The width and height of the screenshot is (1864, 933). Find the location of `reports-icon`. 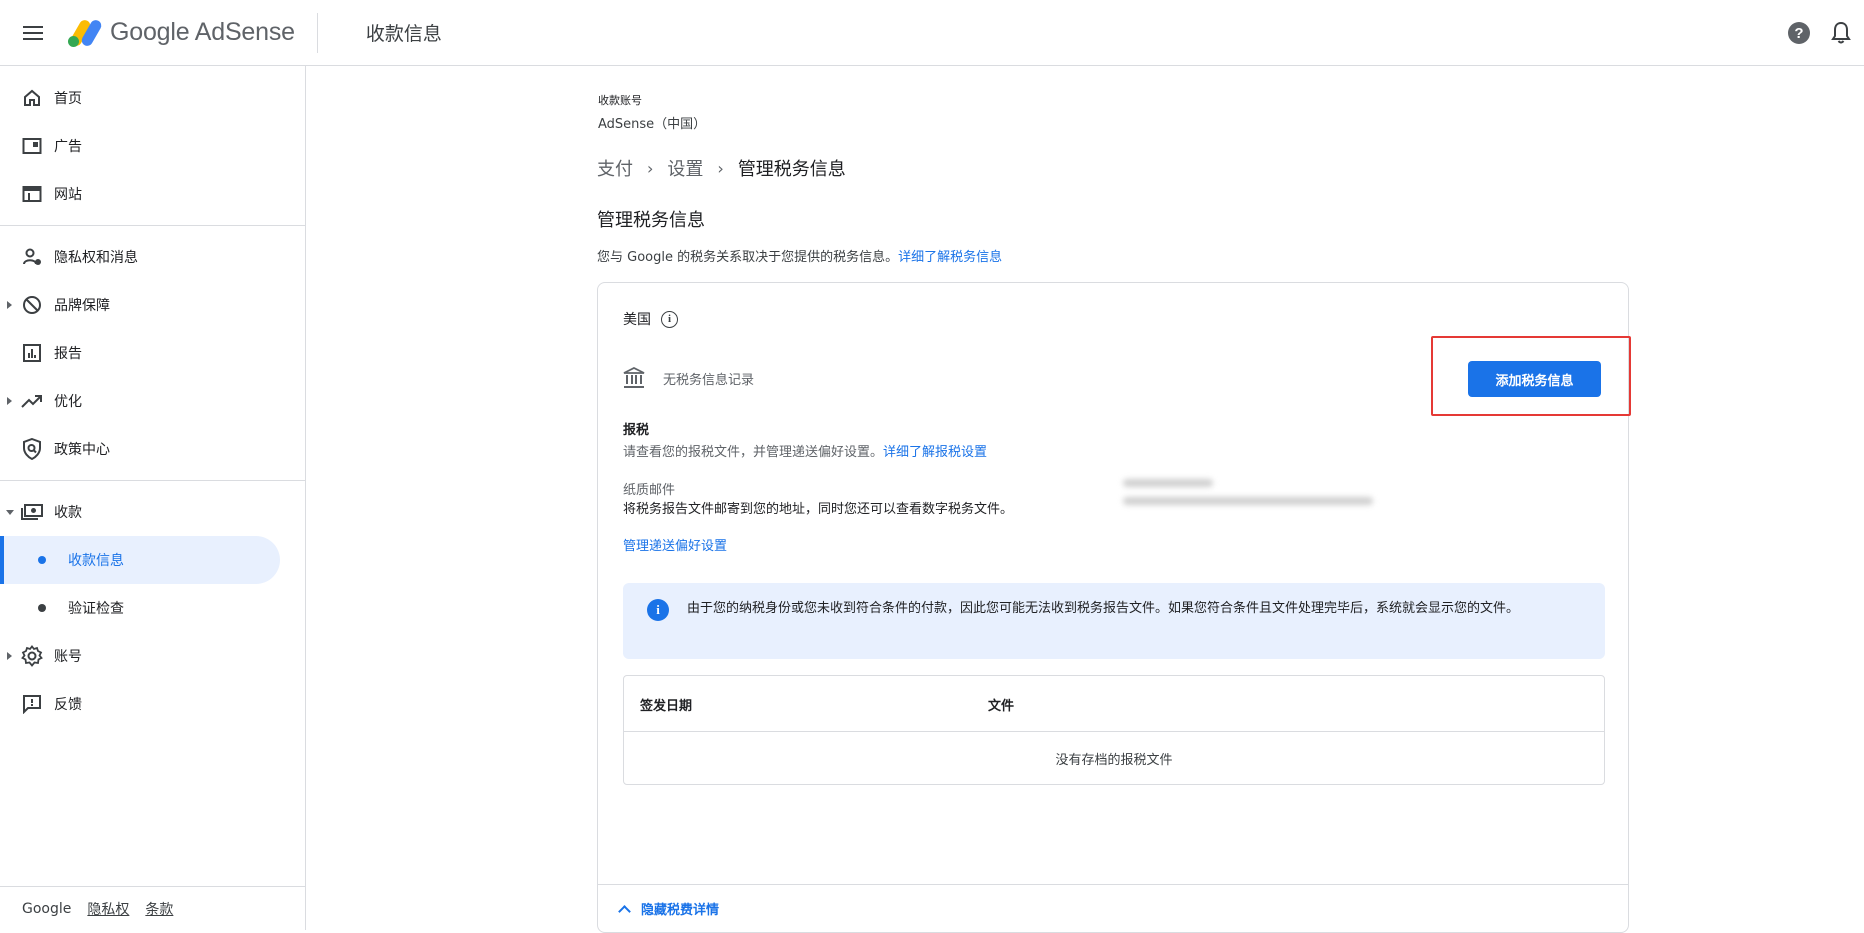

reports-icon is located at coordinates (32, 353).